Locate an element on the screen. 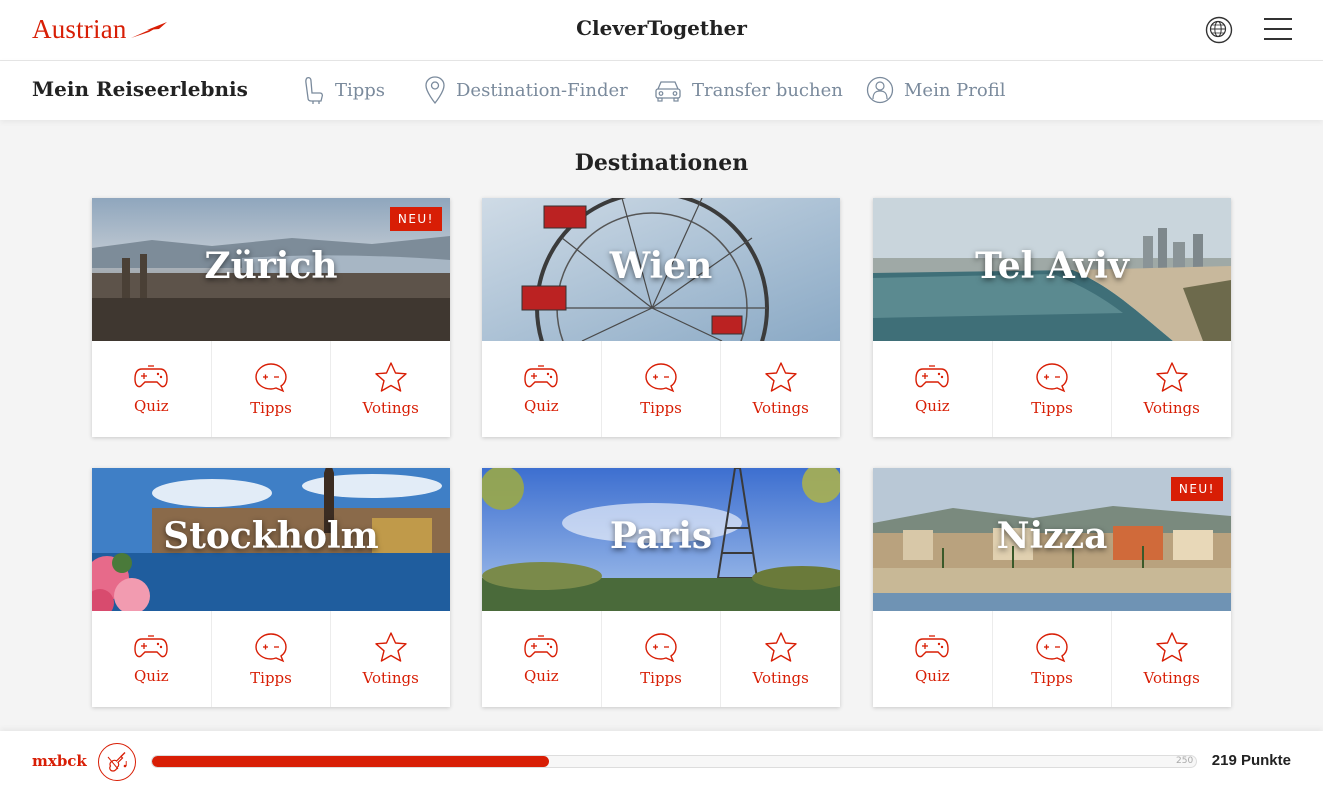  destination-image: Tel Aviv is located at coordinates (1052, 269).